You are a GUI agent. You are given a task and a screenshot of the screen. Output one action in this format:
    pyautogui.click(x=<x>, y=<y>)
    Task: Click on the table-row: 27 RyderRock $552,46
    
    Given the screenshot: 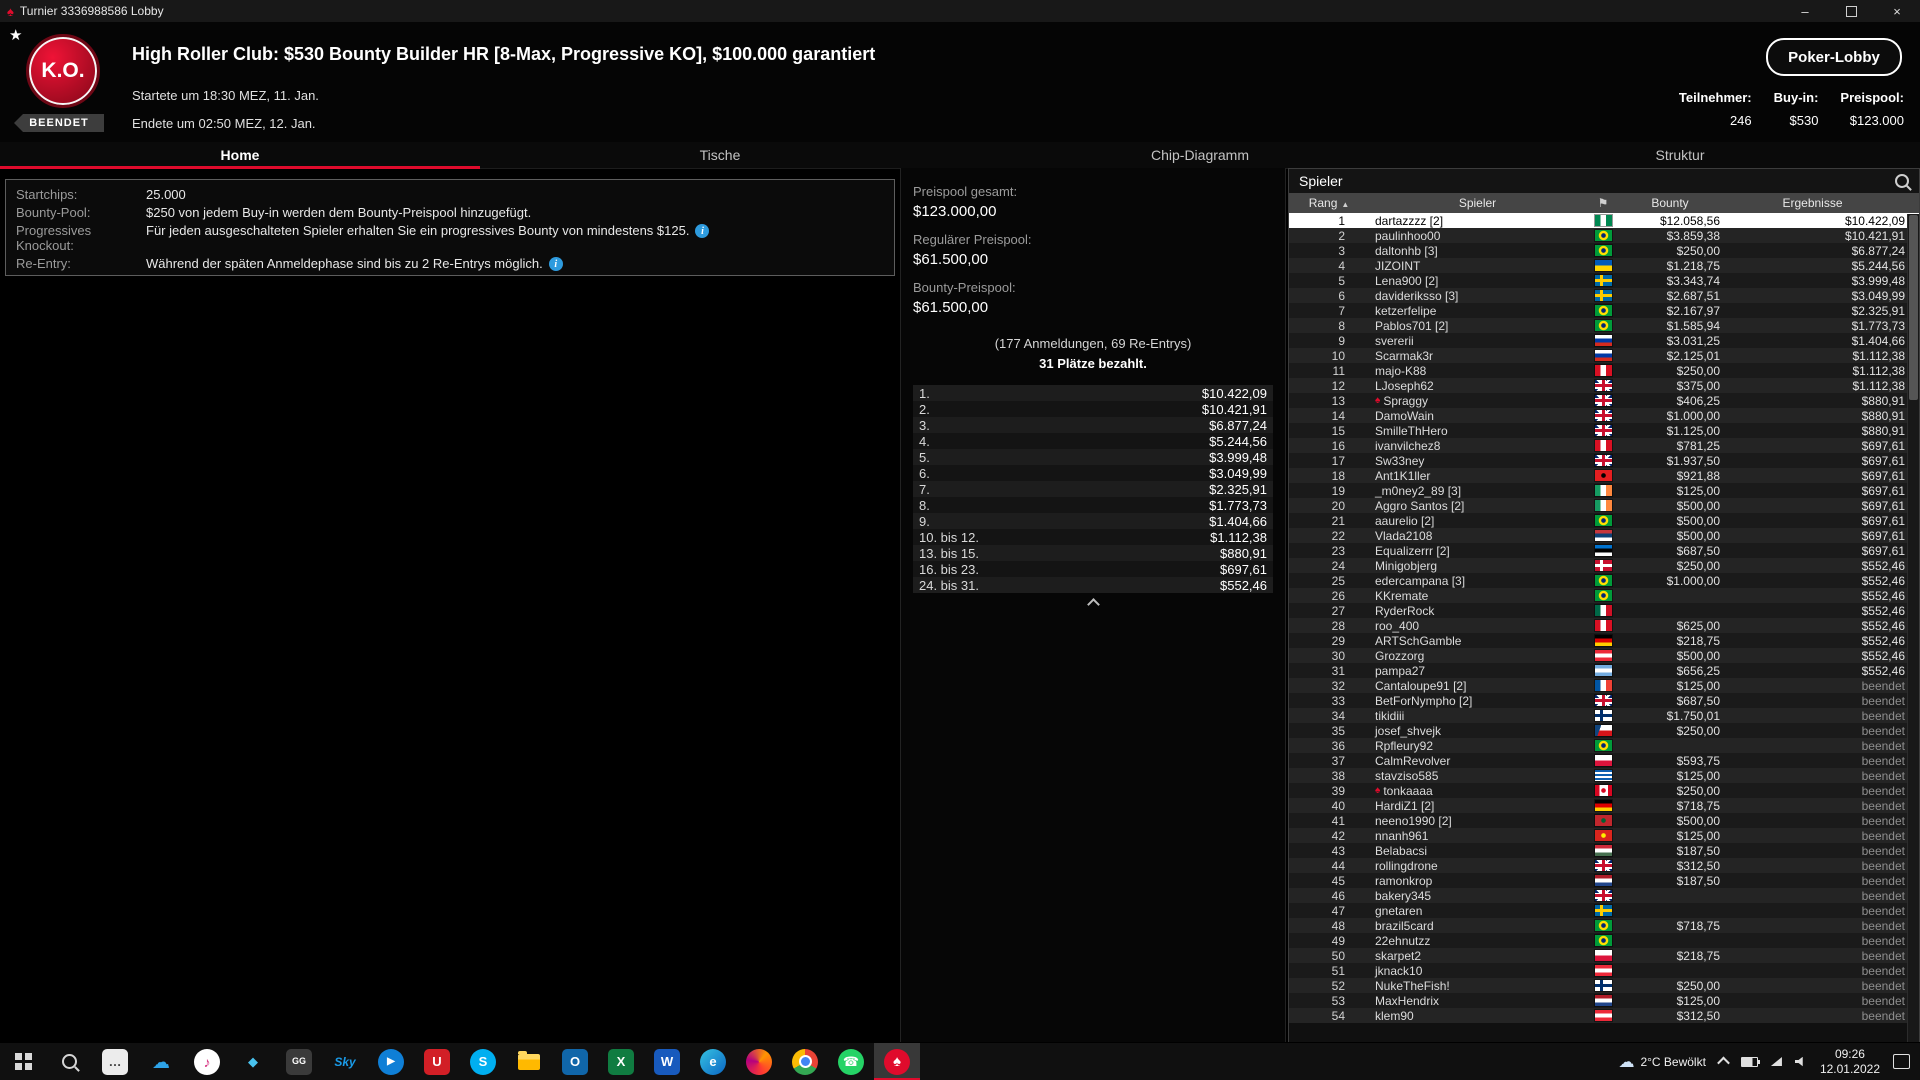 What is the action you would take?
    pyautogui.click(x=1604, y=610)
    